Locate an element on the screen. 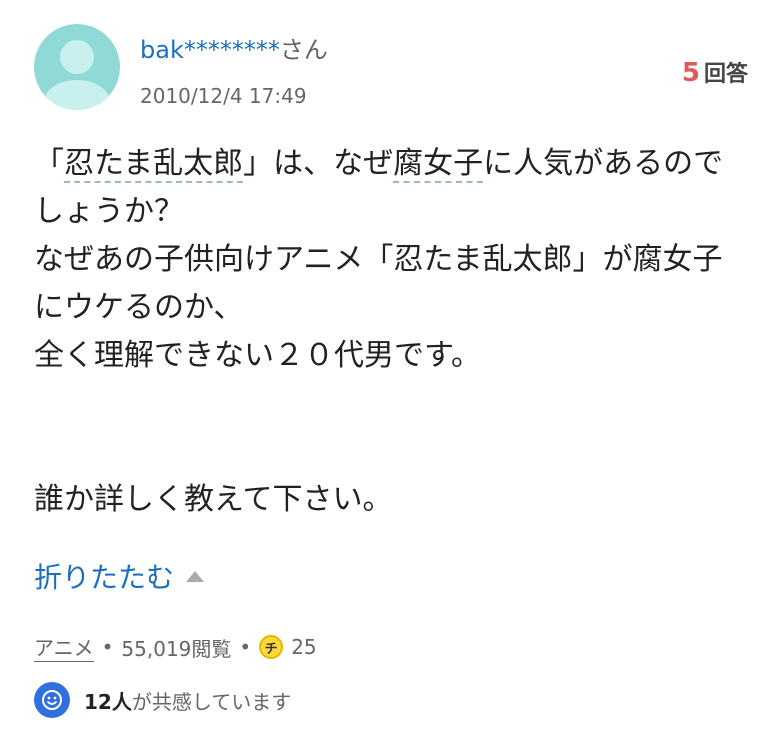 This screenshot has height=729, width=780. question-text: 」は、なぜ is located at coordinates (318, 163).